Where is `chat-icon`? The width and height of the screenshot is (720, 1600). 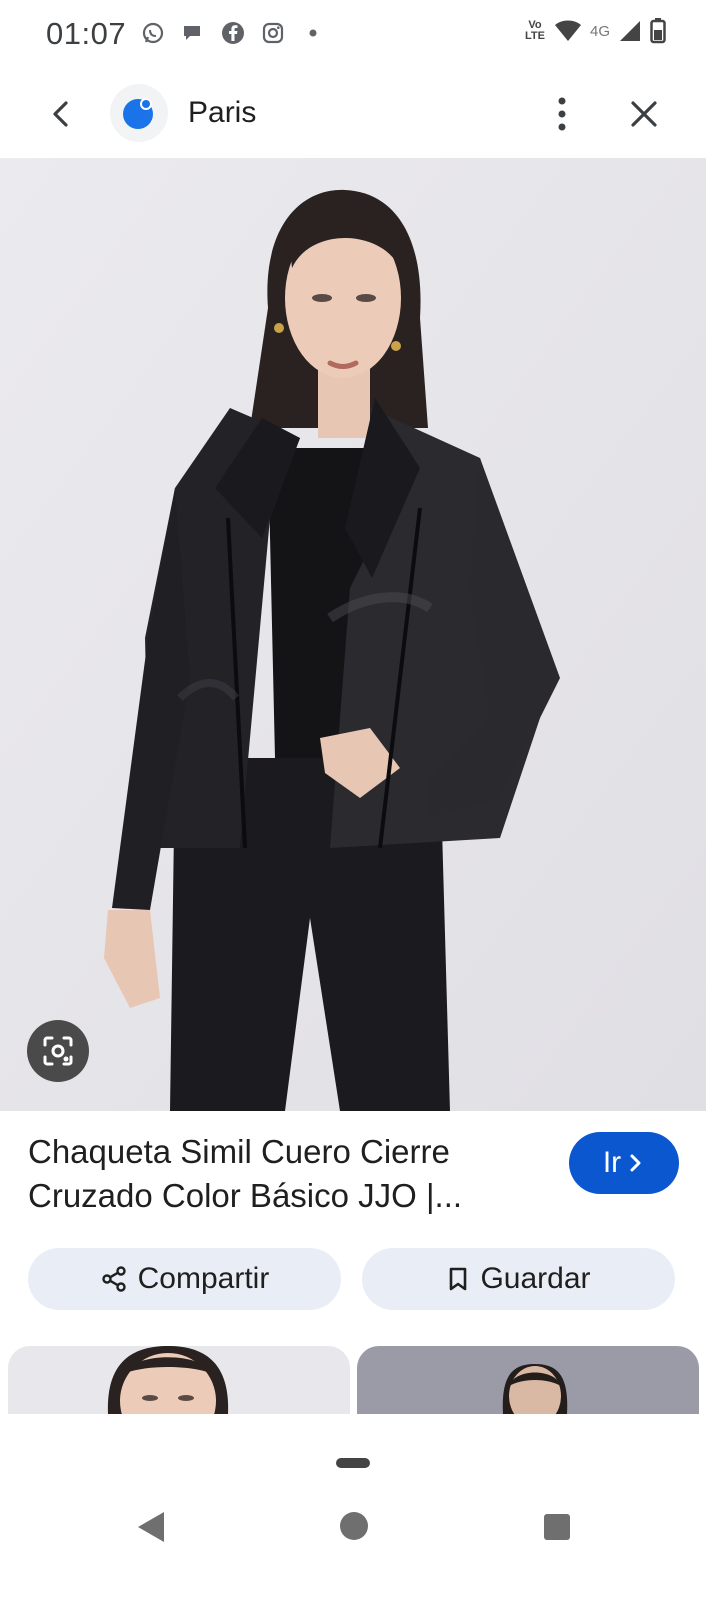 chat-icon is located at coordinates (193, 33).